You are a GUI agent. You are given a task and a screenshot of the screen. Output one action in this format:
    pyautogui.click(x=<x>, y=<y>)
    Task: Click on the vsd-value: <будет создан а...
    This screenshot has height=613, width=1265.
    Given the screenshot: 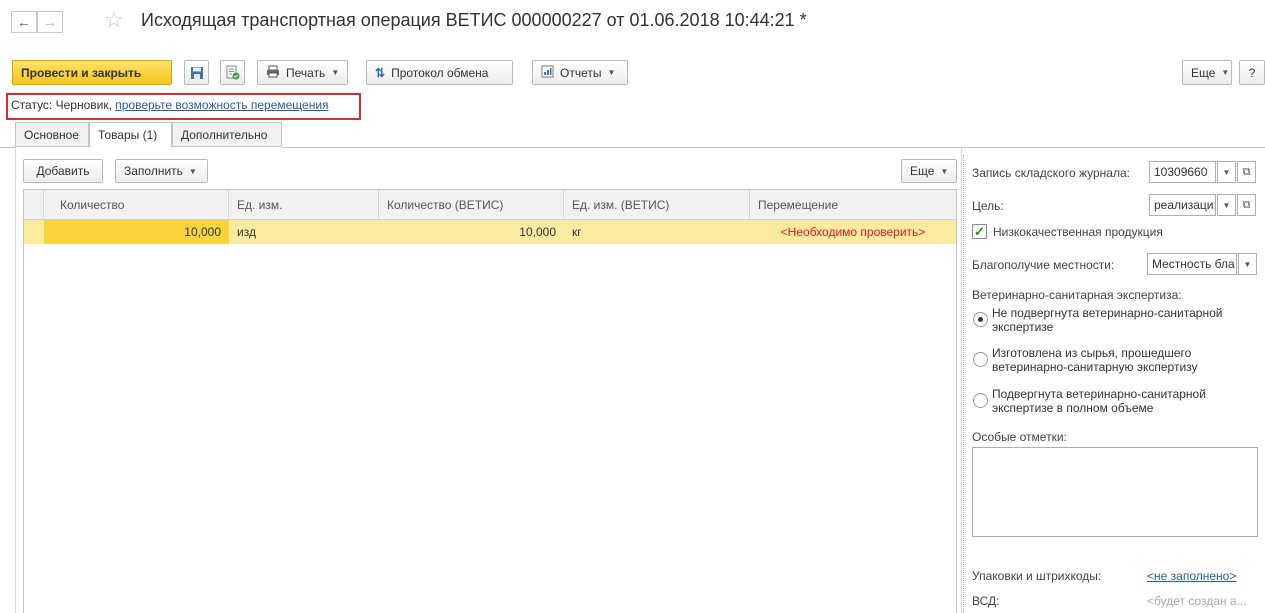 What is the action you would take?
    pyautogui.click(x=1204, y=601)
    